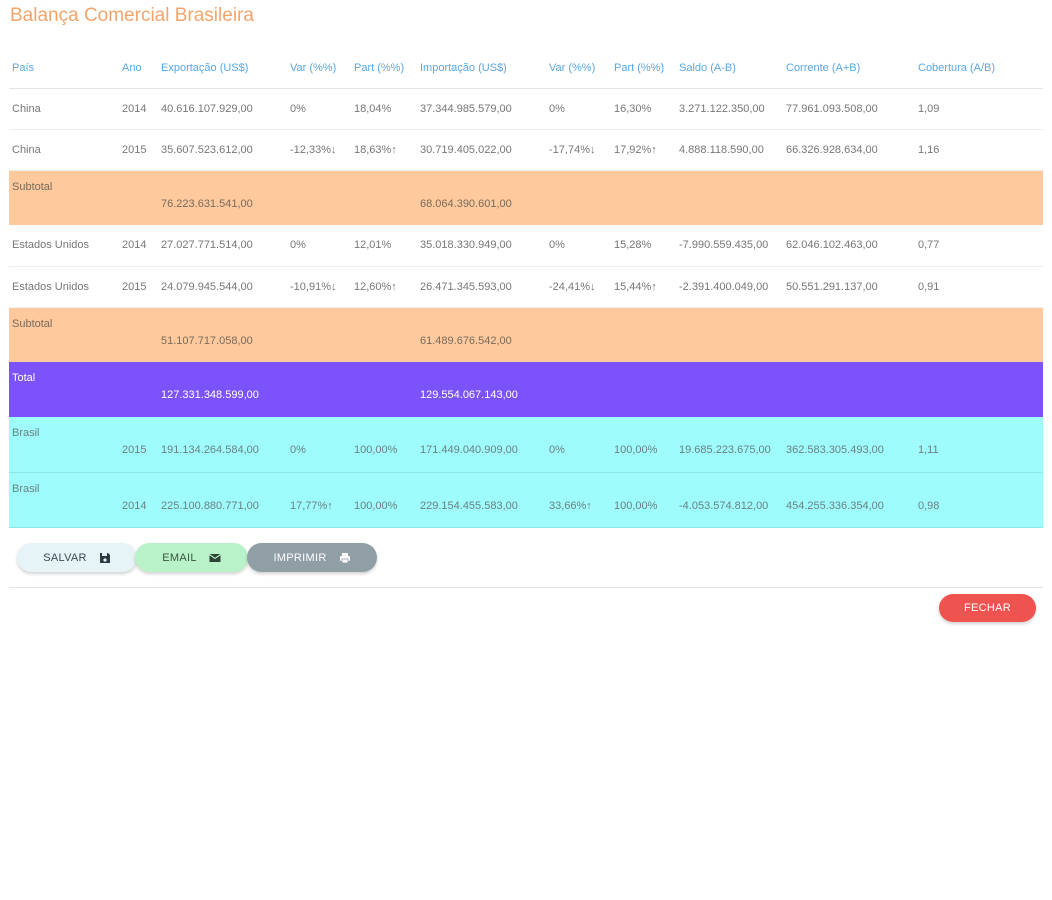 The width and height of the screenshot is (1052, 900). Describe the element at coordinates (222, 500) in the screenshot. I see `cell-exportacao: 225.100.880.771,00` at that location.